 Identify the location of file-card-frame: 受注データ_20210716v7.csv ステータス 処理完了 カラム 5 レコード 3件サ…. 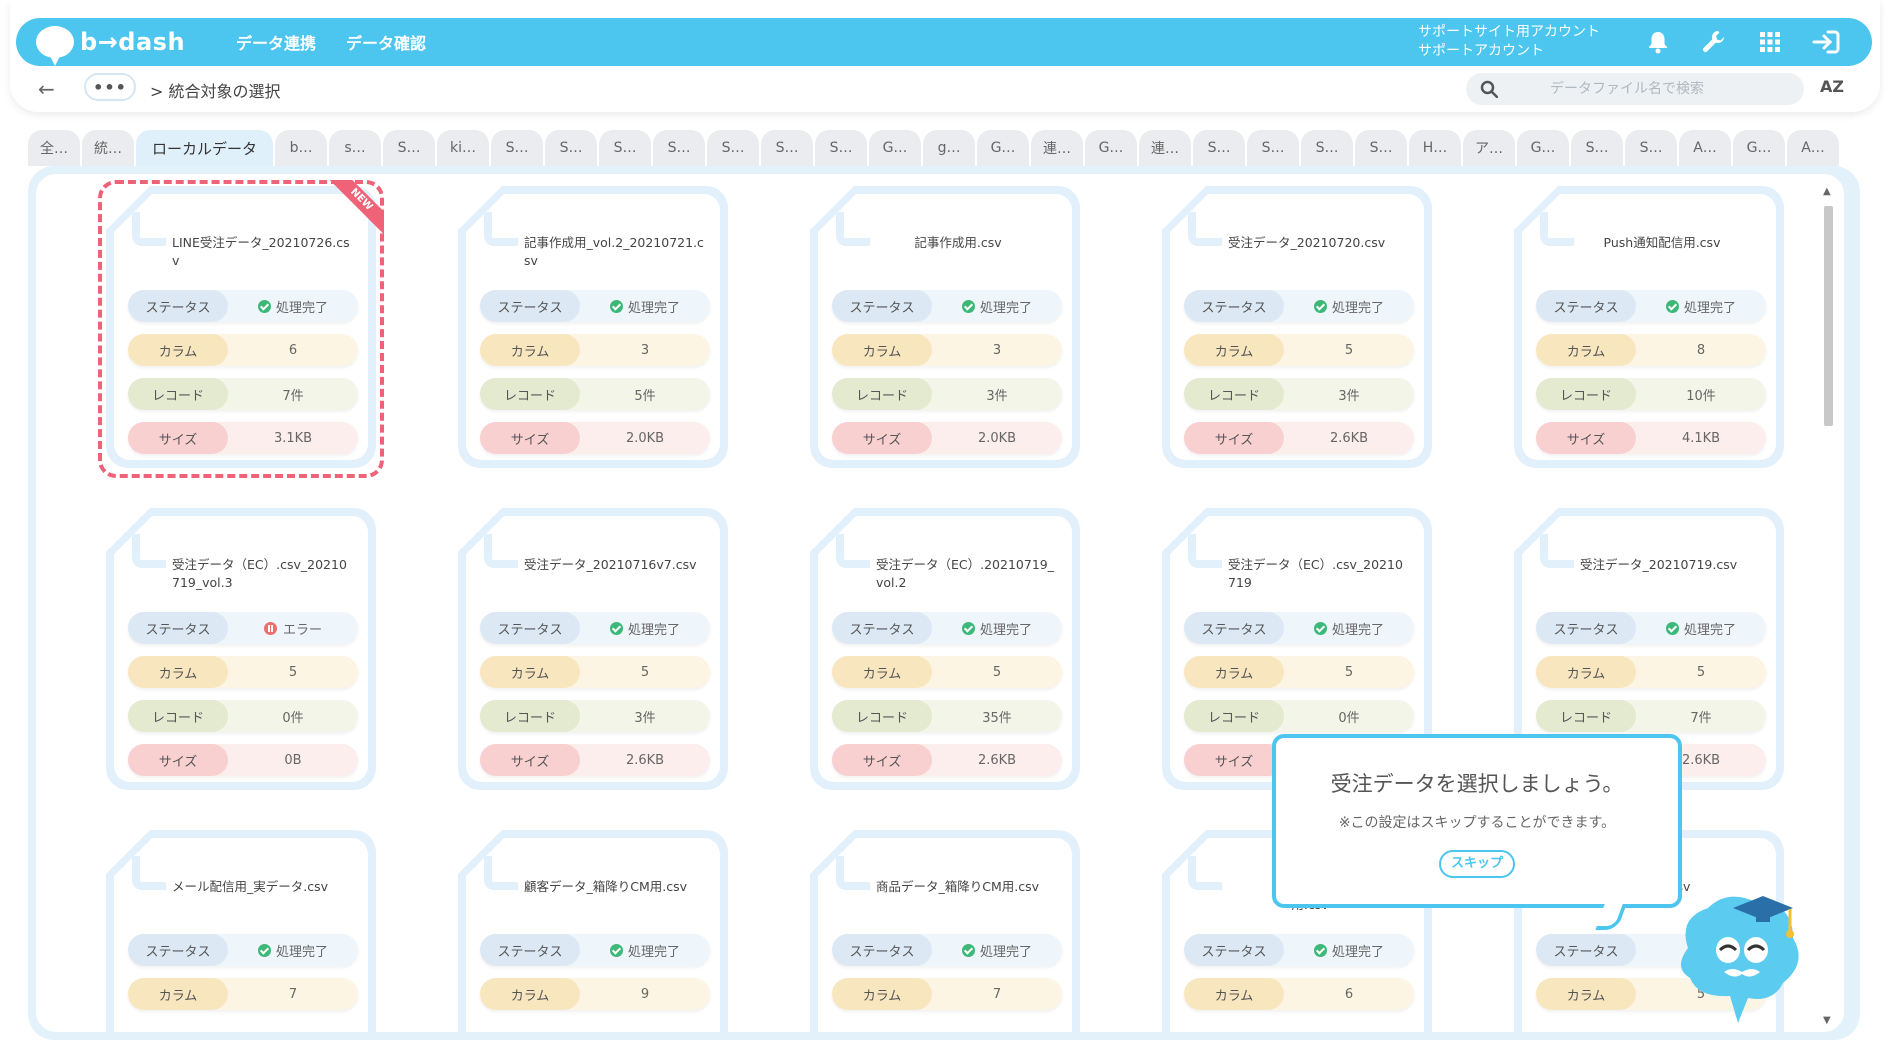
(593, 649).